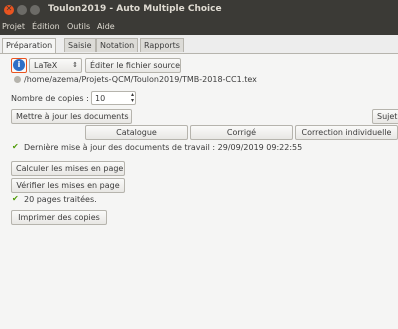 The width and height of the screenshot is (398, 329). I want to click on update-documents-label: Mettre à jour les documents, so click(72, 116).